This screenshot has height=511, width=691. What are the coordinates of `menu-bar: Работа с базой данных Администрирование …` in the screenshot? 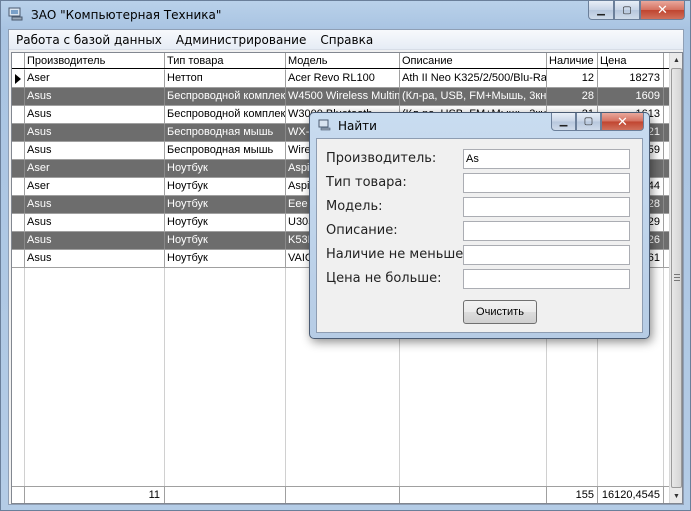 It's located at (346, 40).